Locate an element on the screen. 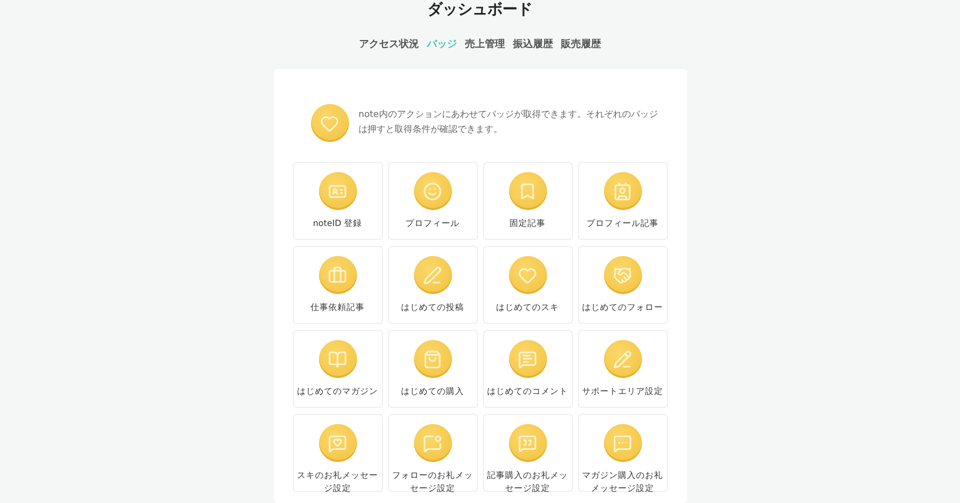 This screenshot has width=960, height=503. badge-tile: サポートエリア設定 is located at coordinates (623, 369).